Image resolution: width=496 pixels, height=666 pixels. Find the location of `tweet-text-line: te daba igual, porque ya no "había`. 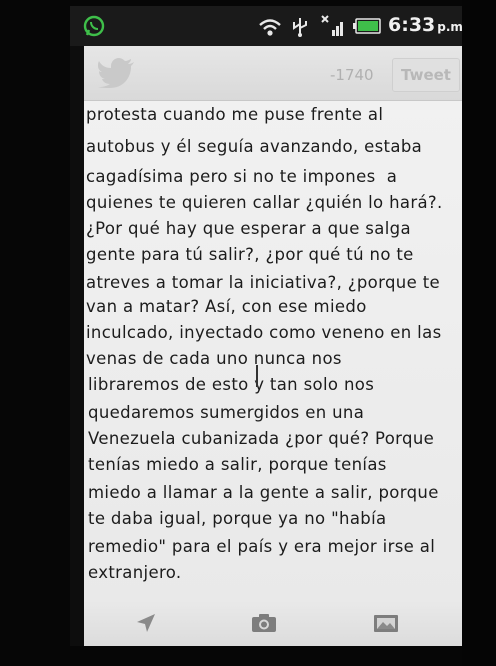

tweet-text-line: te daba igual, porque ya no "había is located at coordinates (237, 518).